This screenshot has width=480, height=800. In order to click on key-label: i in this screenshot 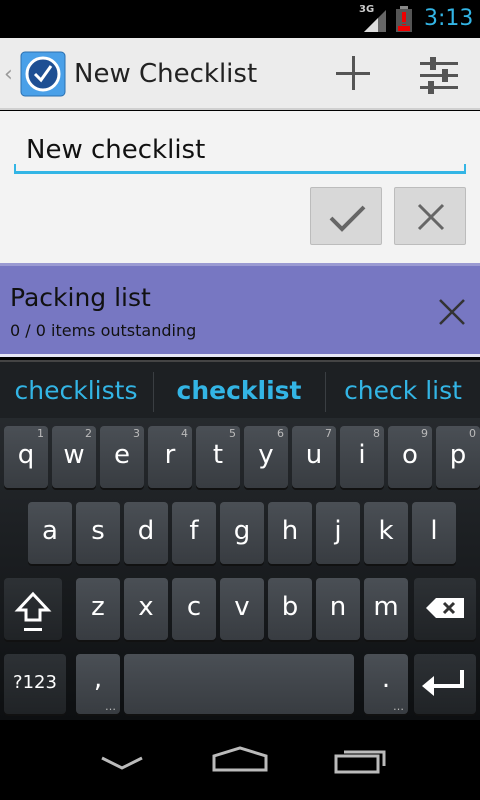, I will do `click(362, 455)`.